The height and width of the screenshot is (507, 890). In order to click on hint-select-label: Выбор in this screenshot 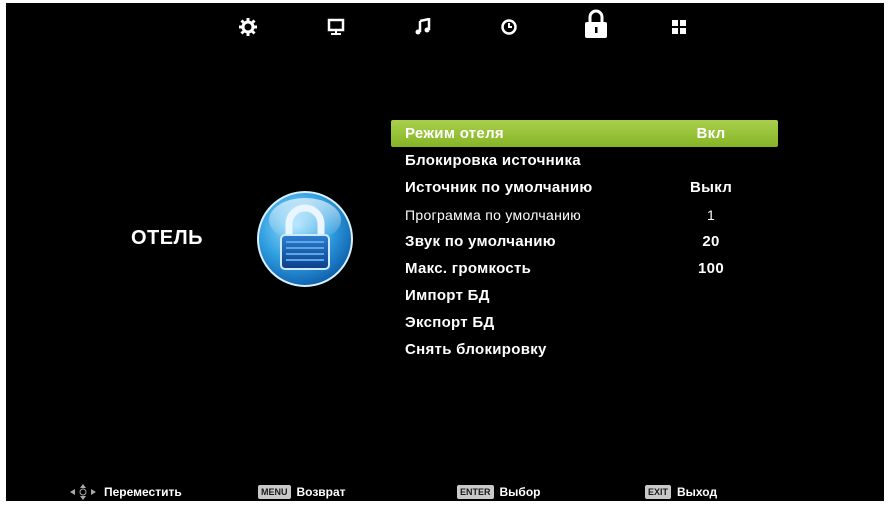, I will do `click(520, 492)`.